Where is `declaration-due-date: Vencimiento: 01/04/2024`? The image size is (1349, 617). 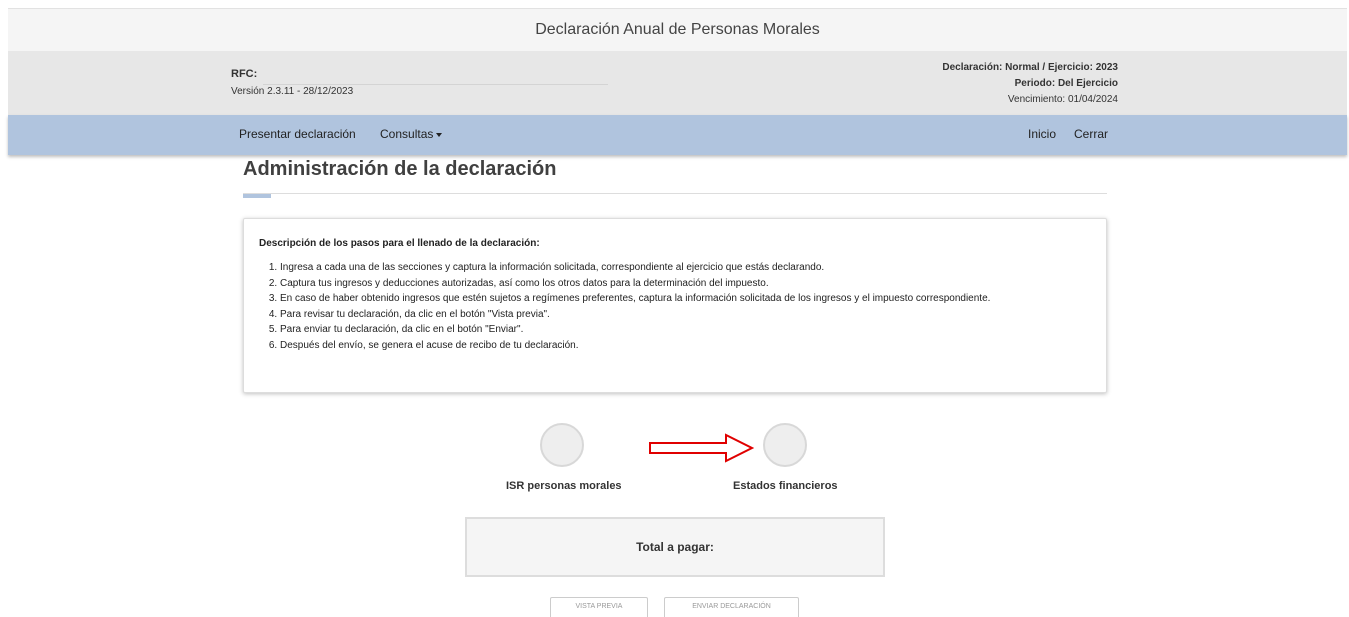 declaration-due-date: Vencimiento: 01/04/2024 is located at coordinates (1062, 99).